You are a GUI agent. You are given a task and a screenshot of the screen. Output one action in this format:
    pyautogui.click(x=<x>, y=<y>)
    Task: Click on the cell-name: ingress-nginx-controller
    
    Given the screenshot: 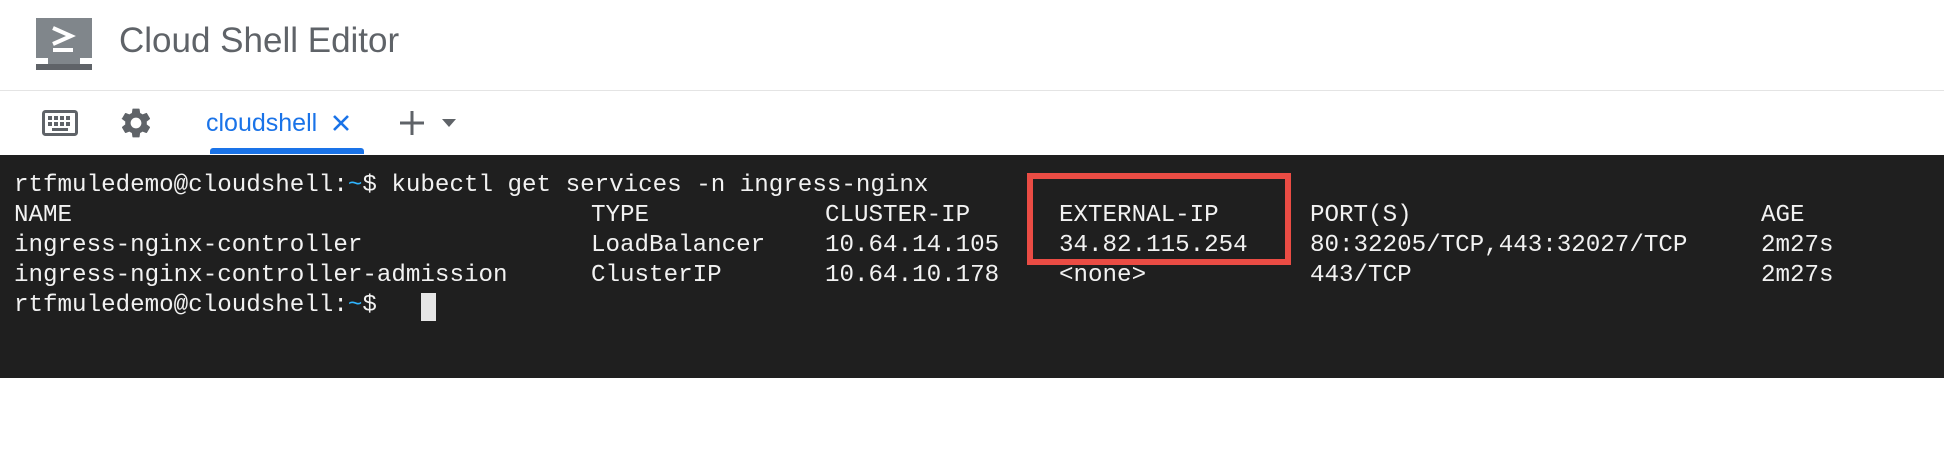 What is the action you would take?
    pyautogui.click(x=188, y=245)
    